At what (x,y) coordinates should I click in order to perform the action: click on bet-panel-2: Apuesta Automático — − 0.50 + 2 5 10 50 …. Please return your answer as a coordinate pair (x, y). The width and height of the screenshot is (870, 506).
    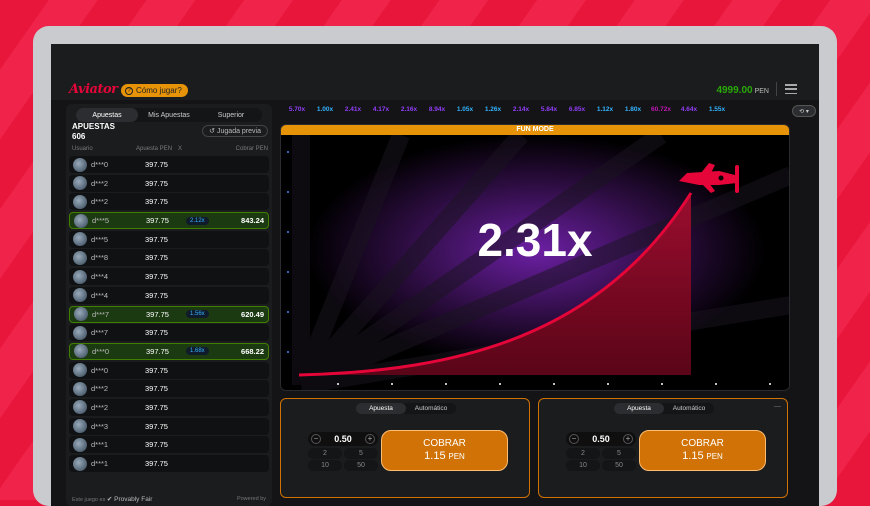
    Looking at the image, I should click on (663, 448).